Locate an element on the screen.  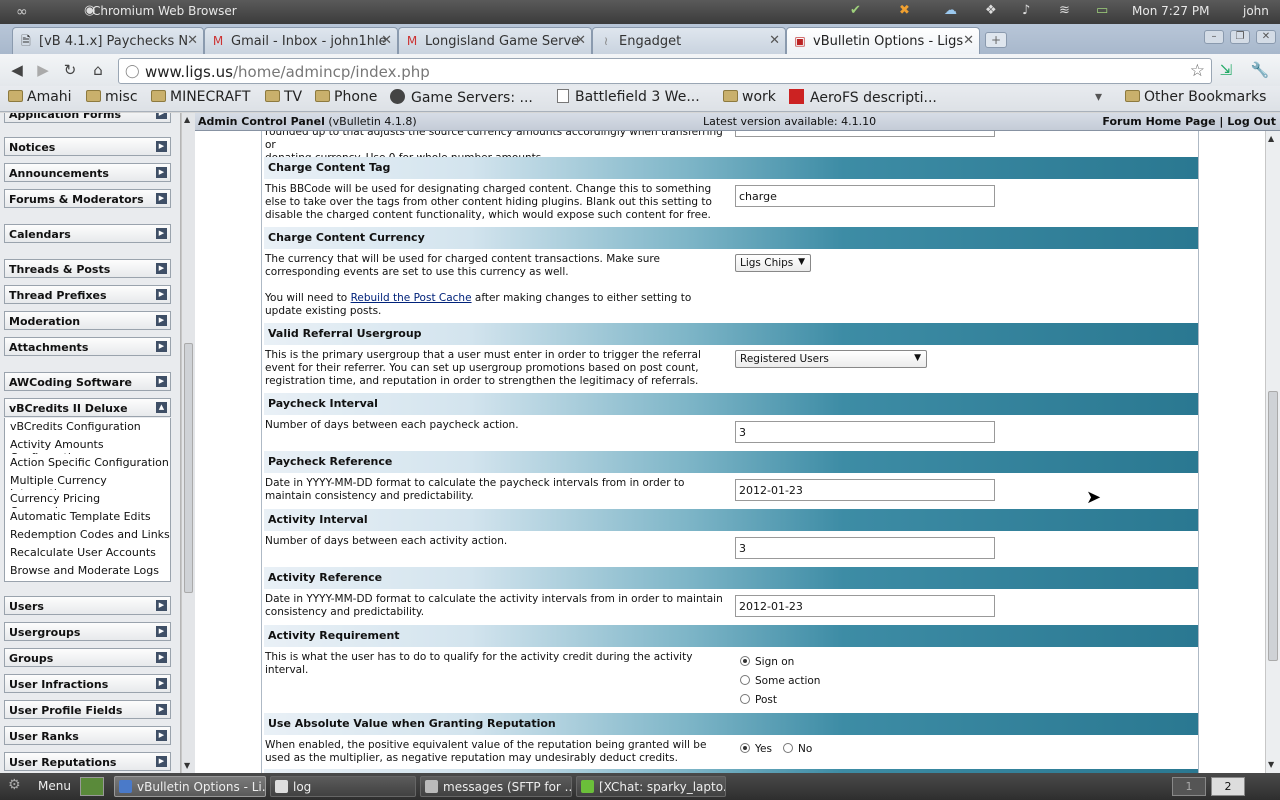
nav-group-threads-posts: Threads & Posts ▶ is located at coordinates (87, 268).